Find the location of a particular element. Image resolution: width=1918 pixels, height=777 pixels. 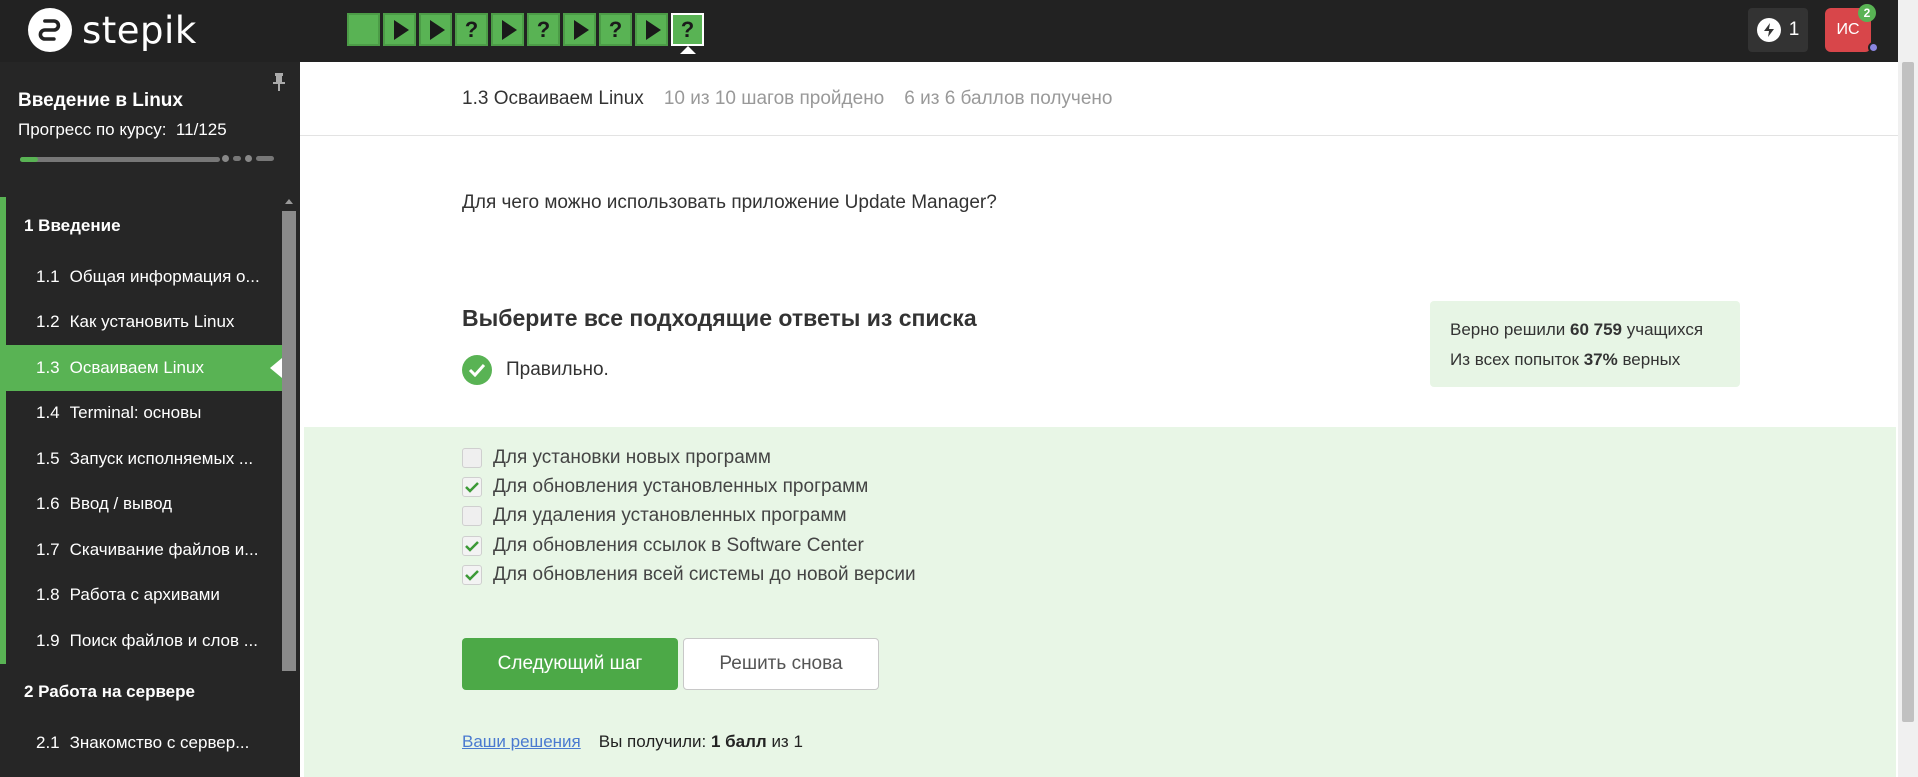

lesson-label: Terminal: основы is located at coordinates (135, 413).